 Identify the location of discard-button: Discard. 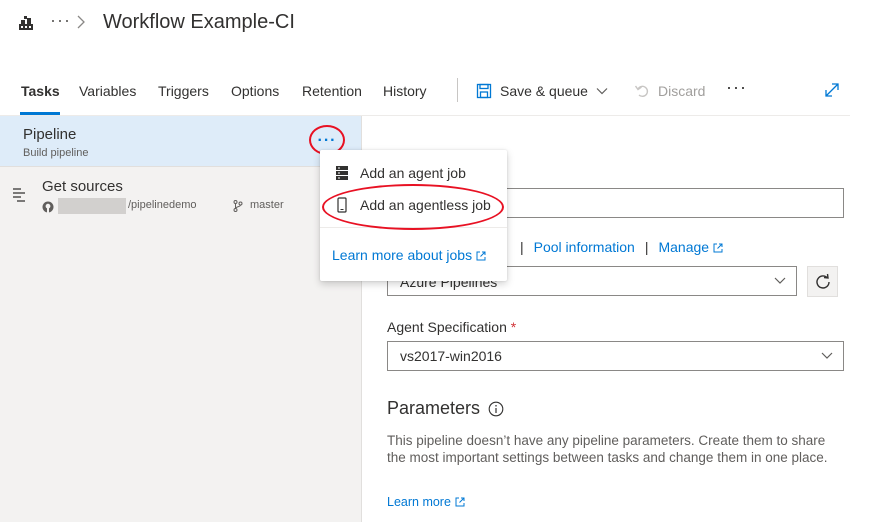
(669, 91).